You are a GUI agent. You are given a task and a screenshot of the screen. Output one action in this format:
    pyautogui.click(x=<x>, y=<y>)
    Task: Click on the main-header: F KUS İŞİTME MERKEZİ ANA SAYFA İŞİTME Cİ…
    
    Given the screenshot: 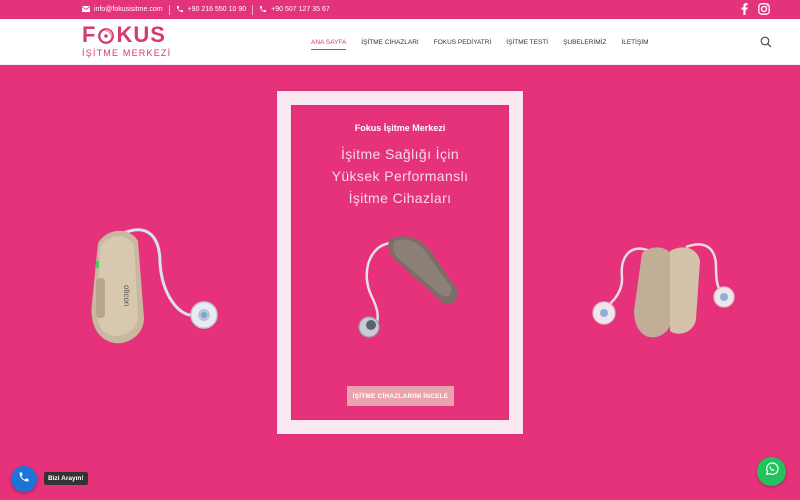 What is the action you would take?
    pyautogui.click(x=400, y=42)
    